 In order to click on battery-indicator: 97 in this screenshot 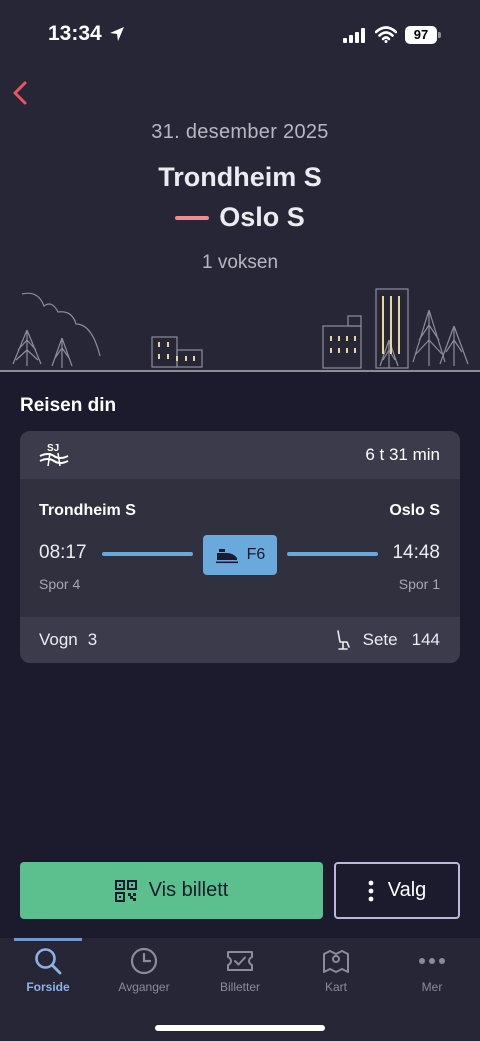, I will do `click(421, 35)`.